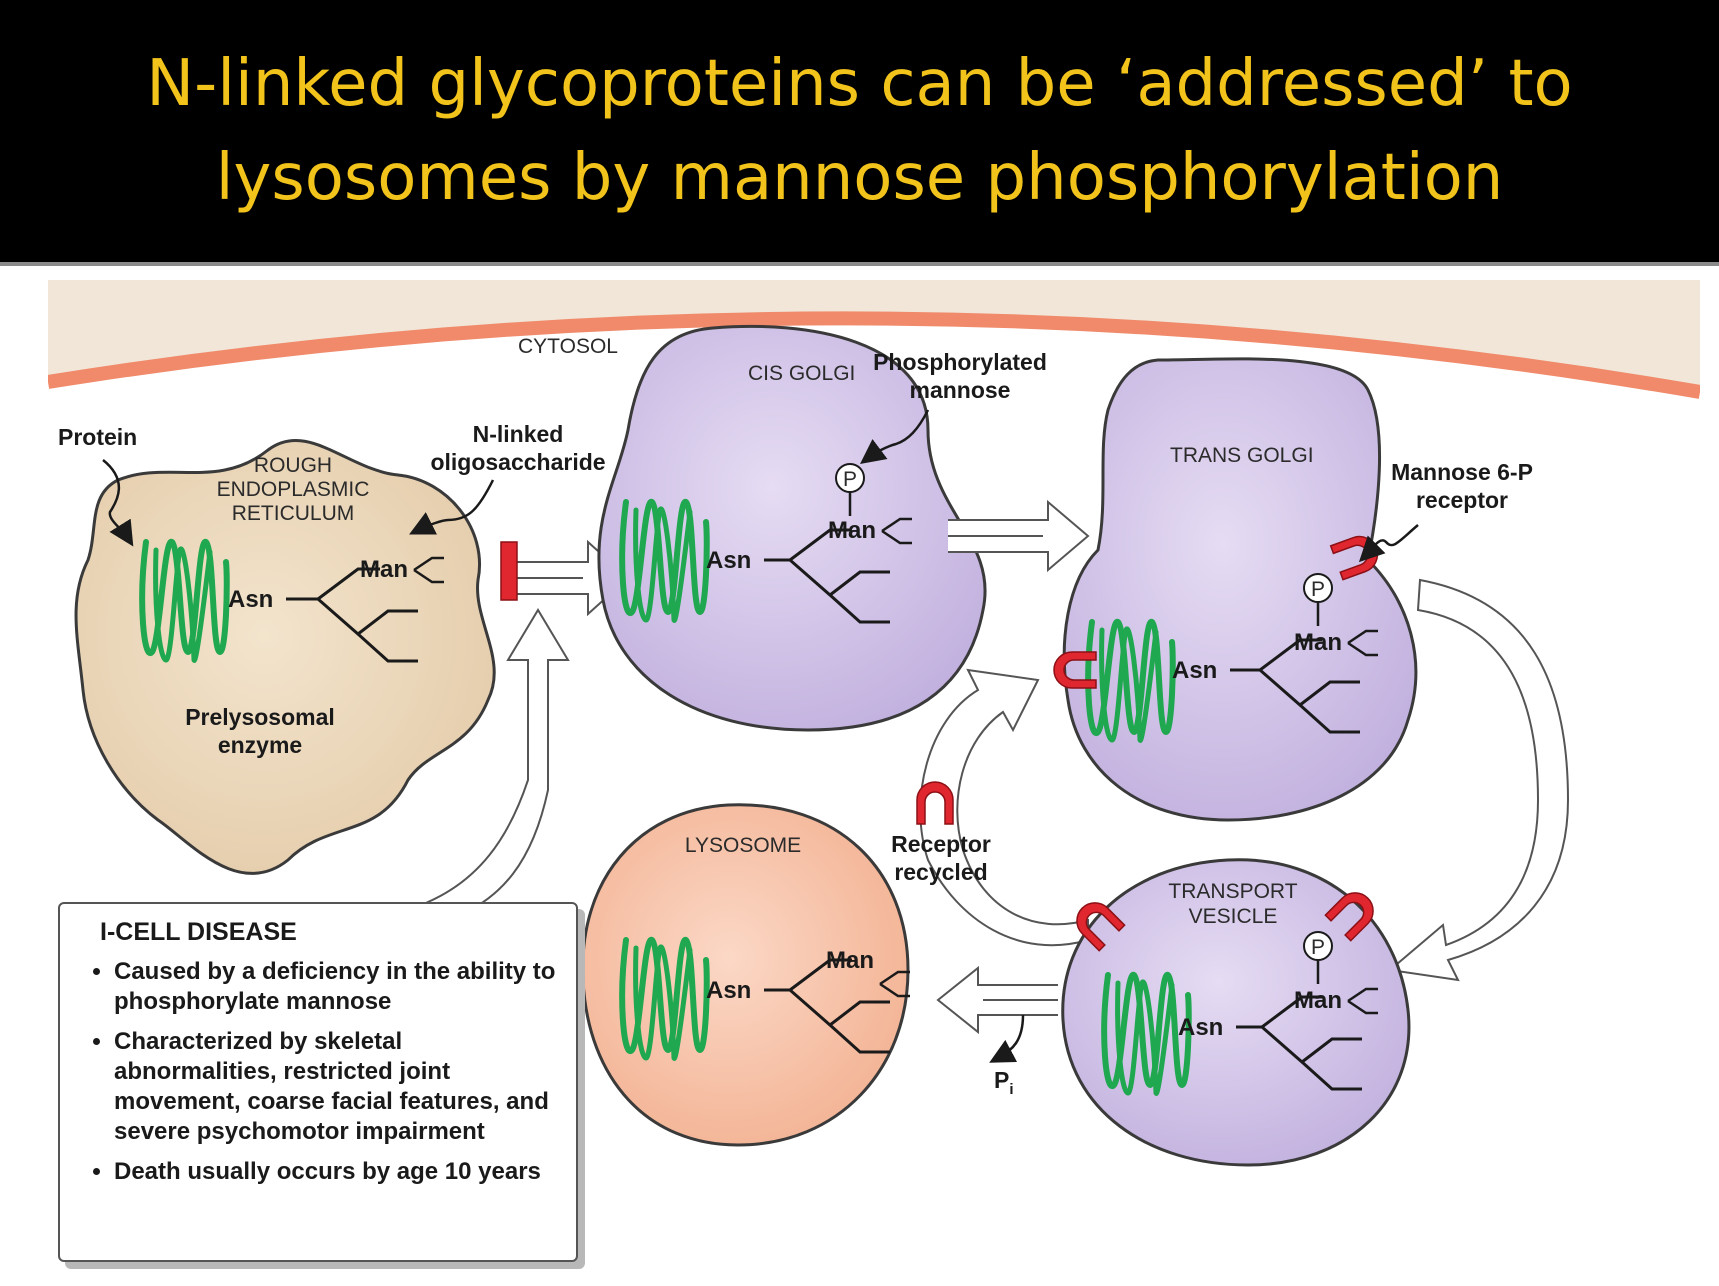  Describe the element at coordinates (293, 513) in the screenshot. I see `rer-label-line-3: RETICULUM` at that location.